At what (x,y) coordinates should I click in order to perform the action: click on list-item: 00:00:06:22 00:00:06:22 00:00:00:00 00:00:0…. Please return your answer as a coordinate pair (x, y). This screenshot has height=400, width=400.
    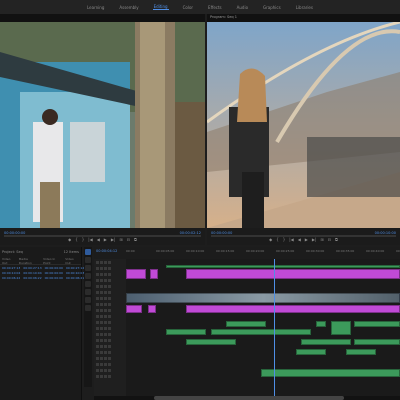
    Looking at the image, I should click on (42, 277).